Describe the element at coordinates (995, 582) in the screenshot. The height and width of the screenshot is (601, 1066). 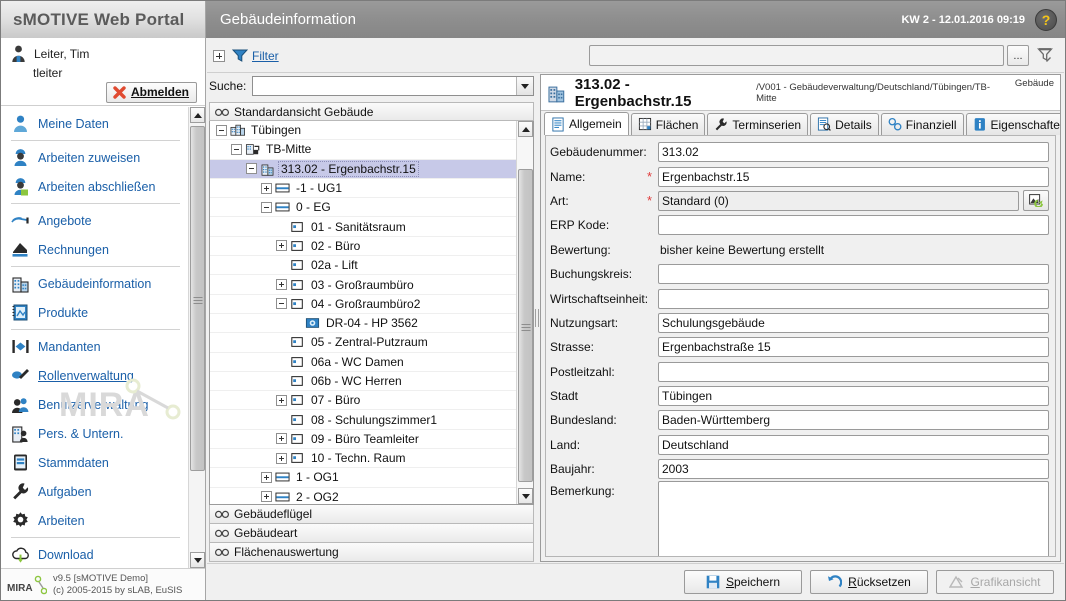
I see `graphic-view-button: Grafikansicht` at that location.